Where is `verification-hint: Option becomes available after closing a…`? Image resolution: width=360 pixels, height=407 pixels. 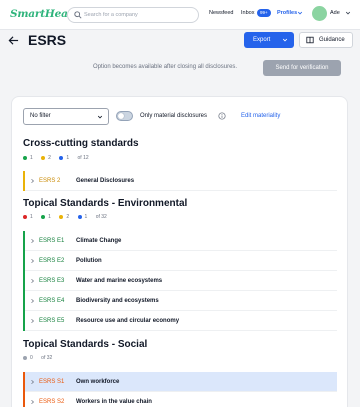 verification-hint: Option becomes available after closing a… is located at coordinates (165, 67).